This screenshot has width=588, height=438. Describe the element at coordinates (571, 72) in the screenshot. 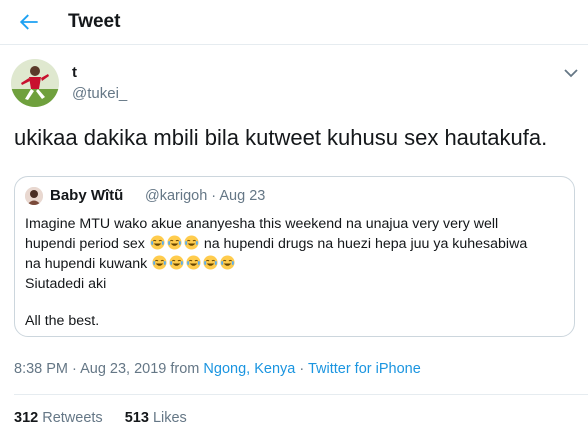

I see `chevron-down-icon` at that location.